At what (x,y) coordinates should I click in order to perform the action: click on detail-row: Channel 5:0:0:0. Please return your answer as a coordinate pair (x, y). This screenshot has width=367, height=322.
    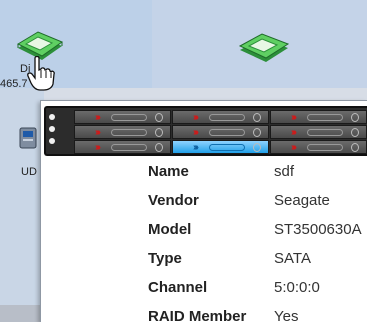
    Looking at the image, I should click on (255, 293).